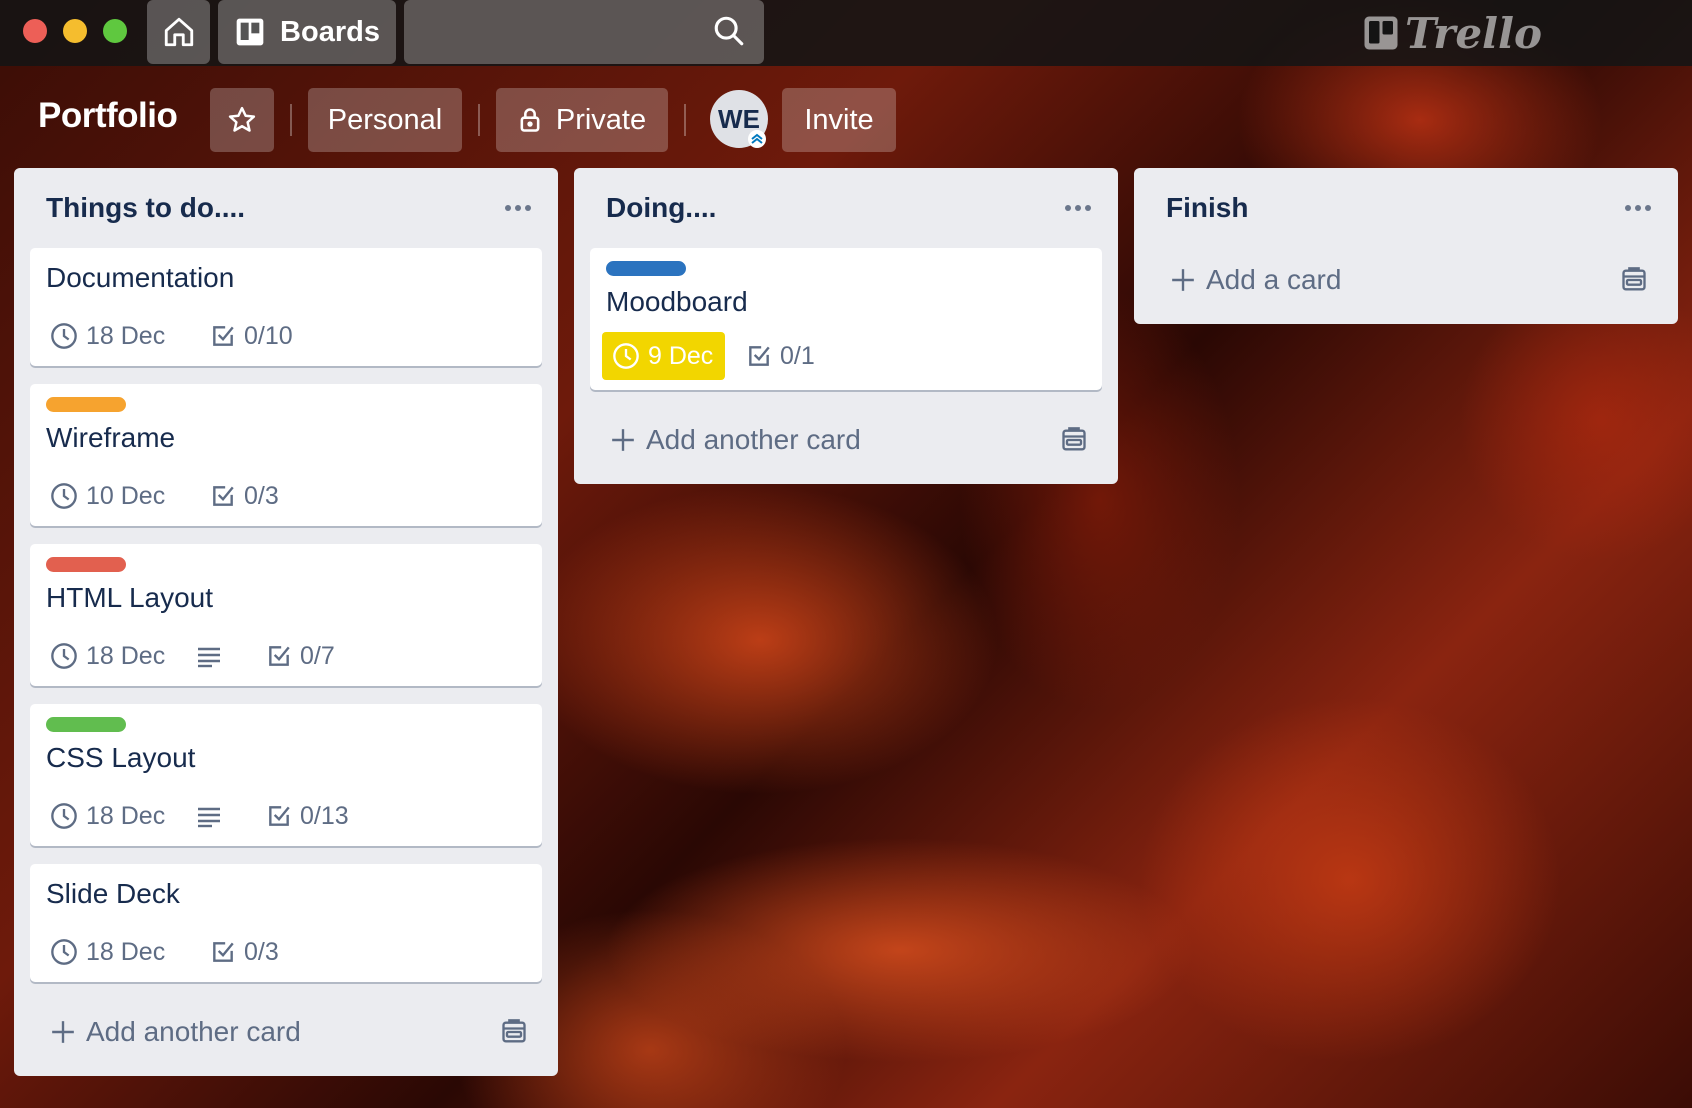 This screenshot has height=1108, width=1692. What do you see at coordinates (1274, 279) in the screenshot?
I see `add-card-label: Add a card` at bounding box center [1274, 279].